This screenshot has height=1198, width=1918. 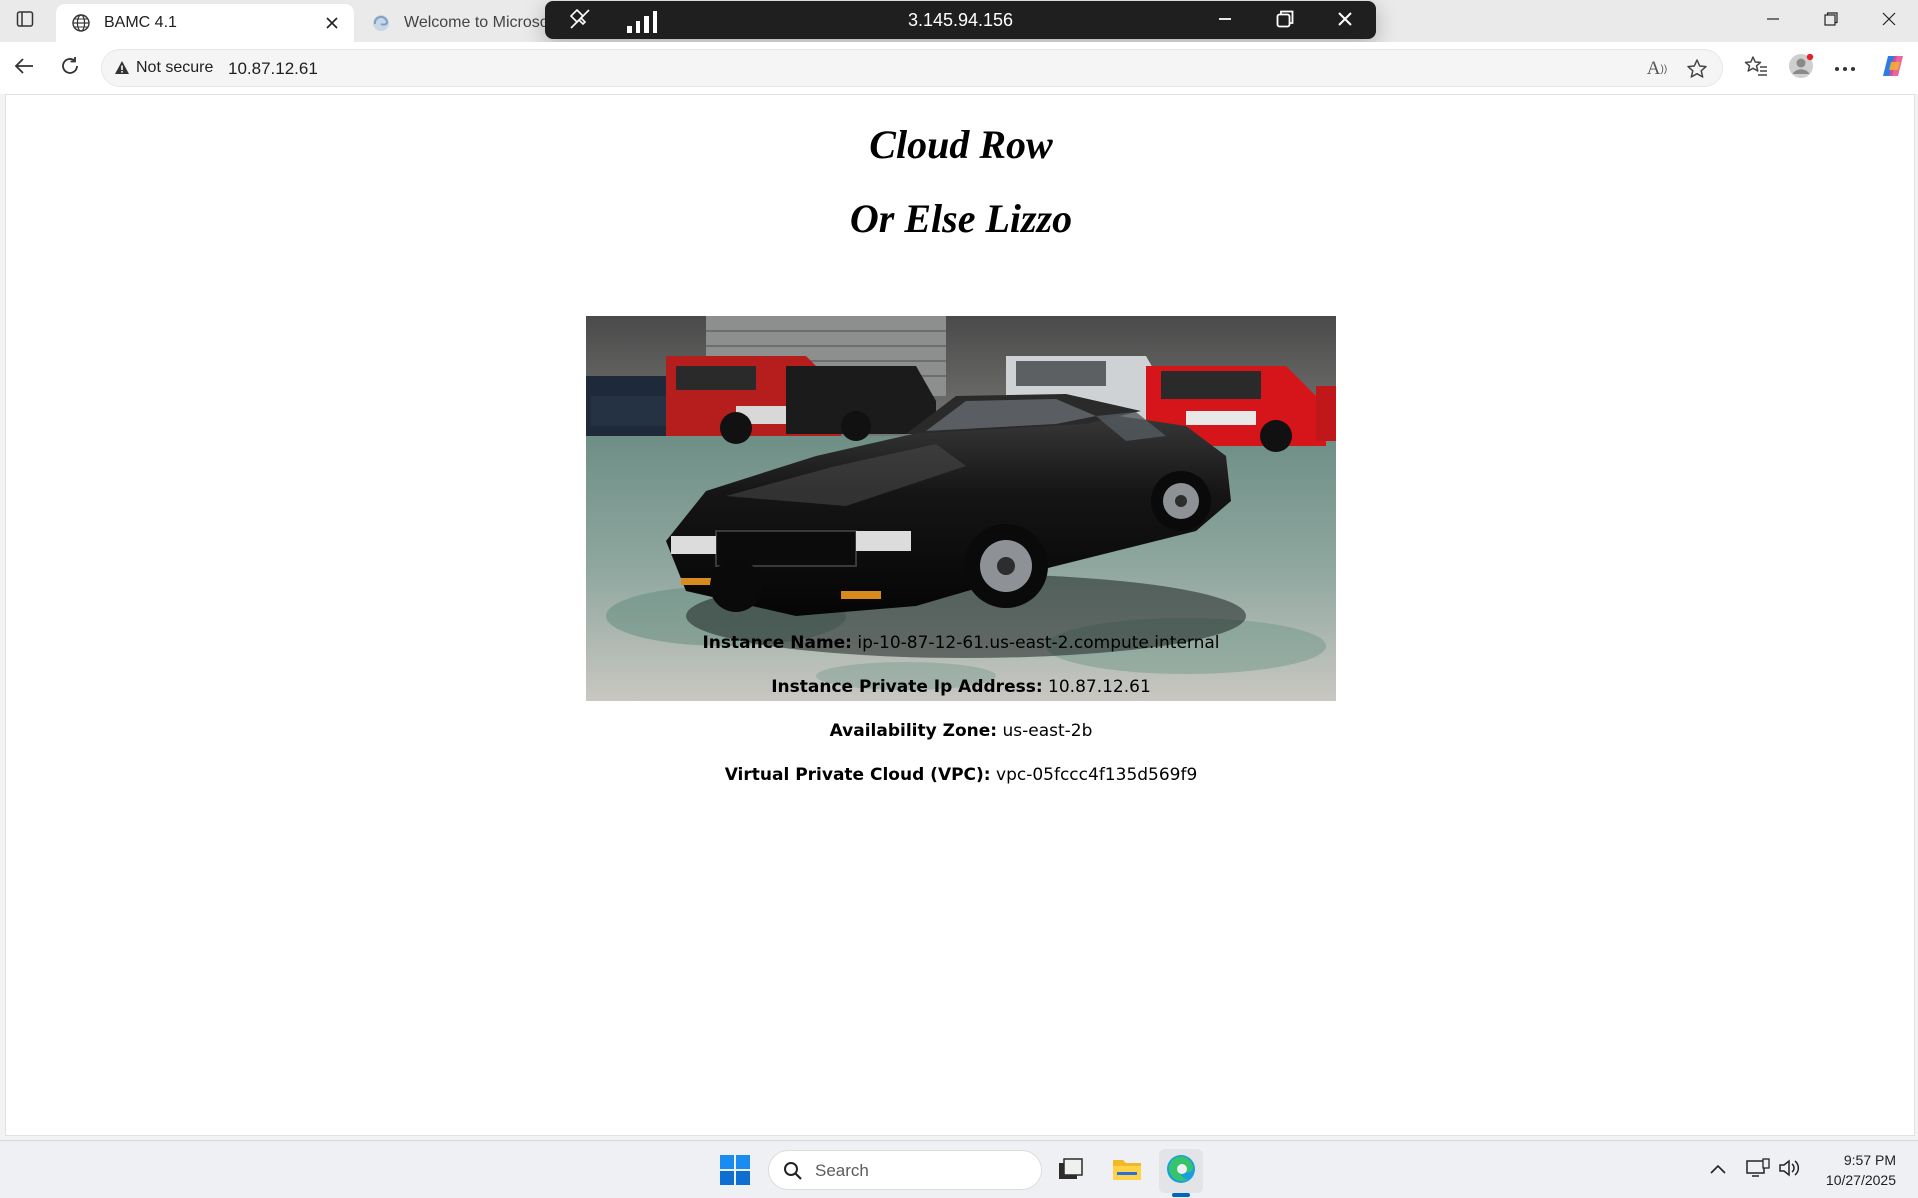 I want to click on minimize-button, so click(x=1773, y=21).